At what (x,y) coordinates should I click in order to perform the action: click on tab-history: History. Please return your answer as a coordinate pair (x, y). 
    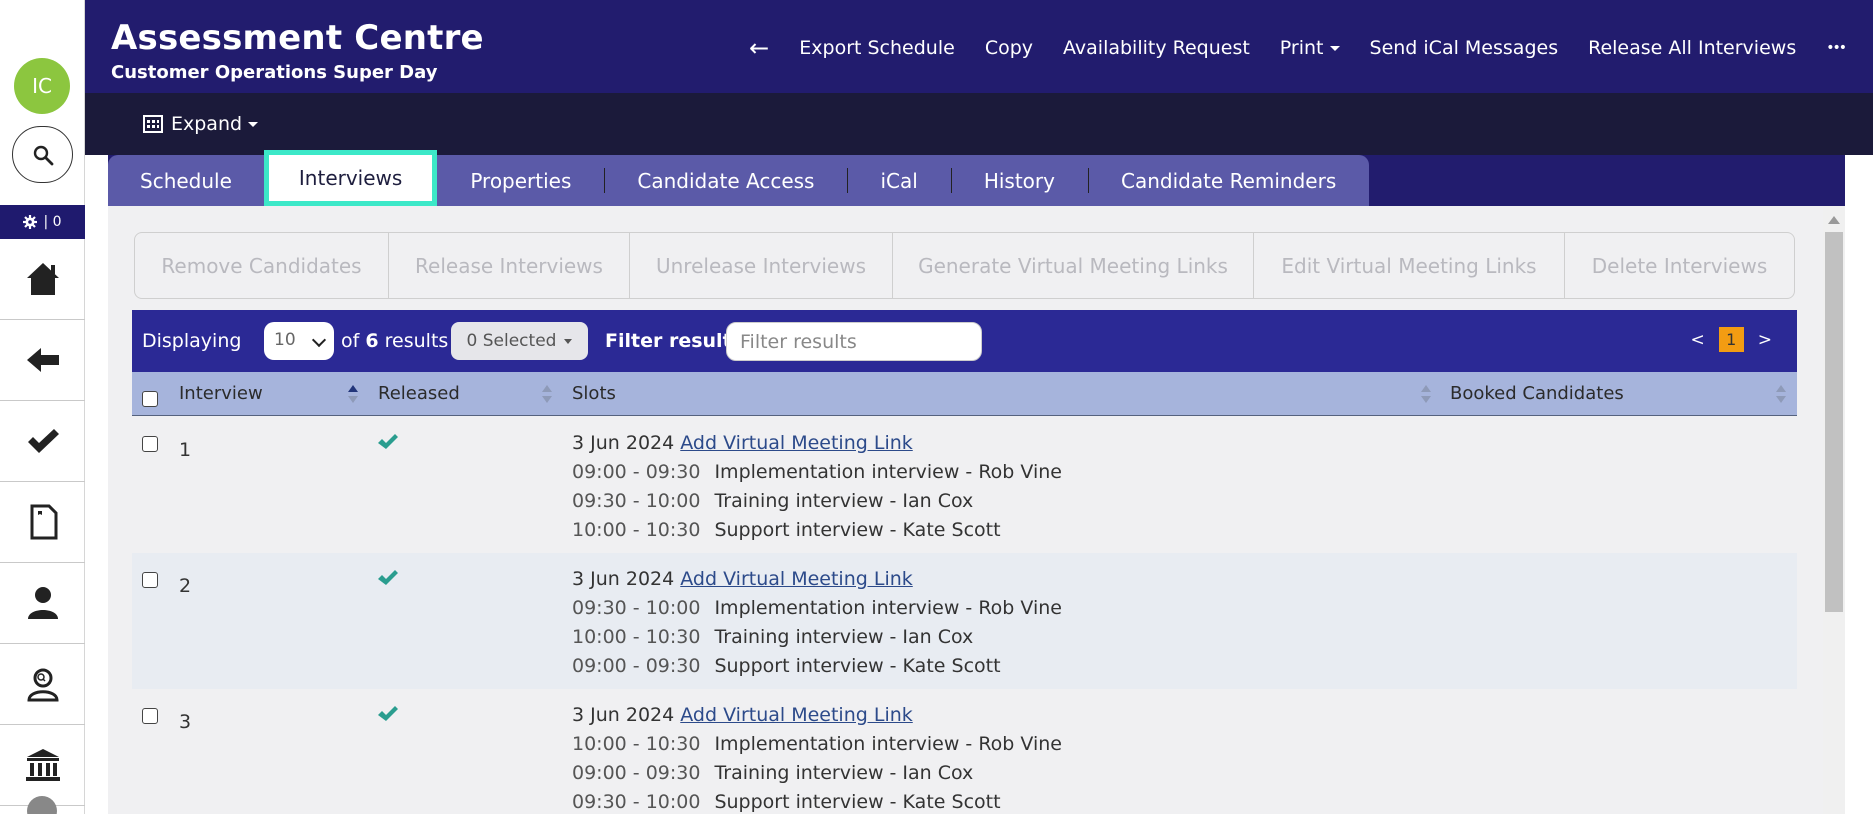
    Looking at the image, I should click on (1019, 180).